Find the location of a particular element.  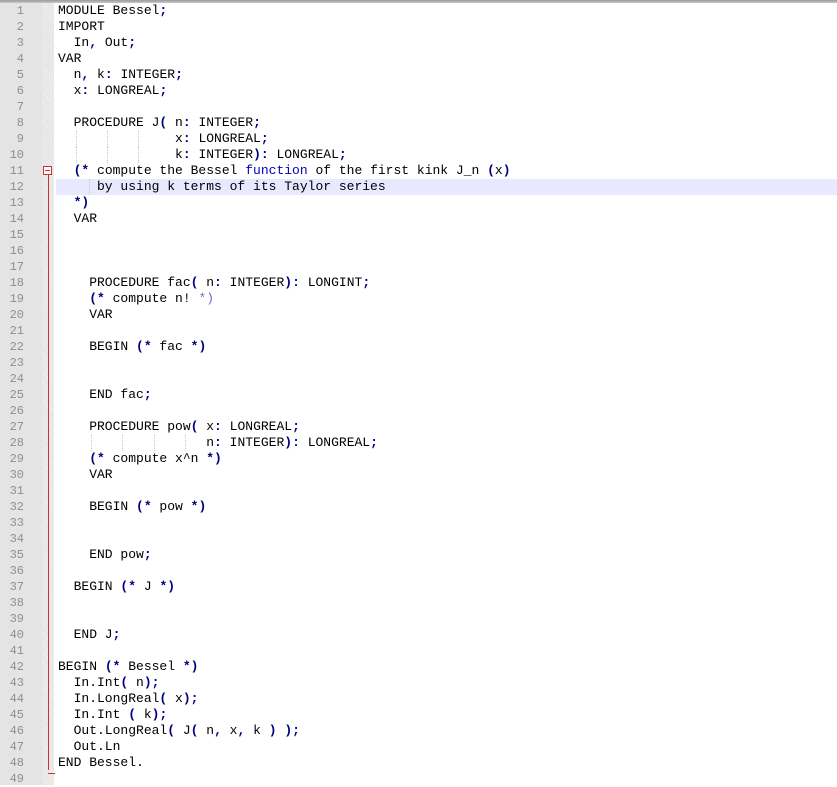

code-line: 9 x: LONGREAL; is located at coordinates (418, 139).